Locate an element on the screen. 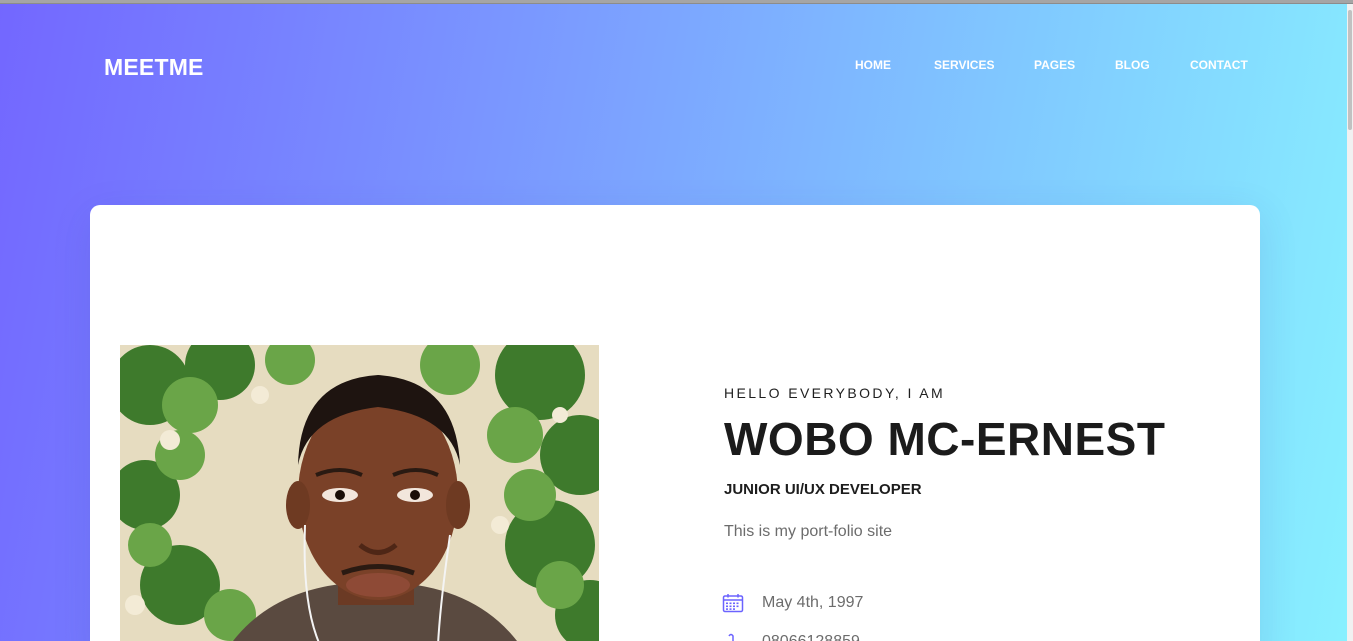 This screenshot has width=1353, height=641. profile-name: WOBO MC-ERNEST is located at coordinates (945, 439).